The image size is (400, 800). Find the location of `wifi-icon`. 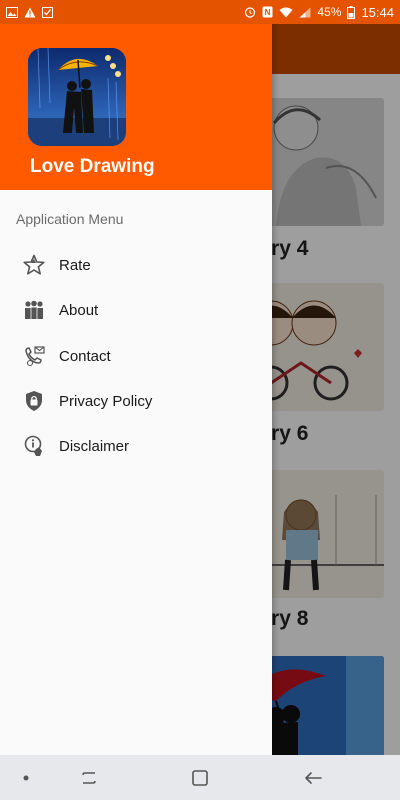

wifi-icon is located at coordinates (286, 12).